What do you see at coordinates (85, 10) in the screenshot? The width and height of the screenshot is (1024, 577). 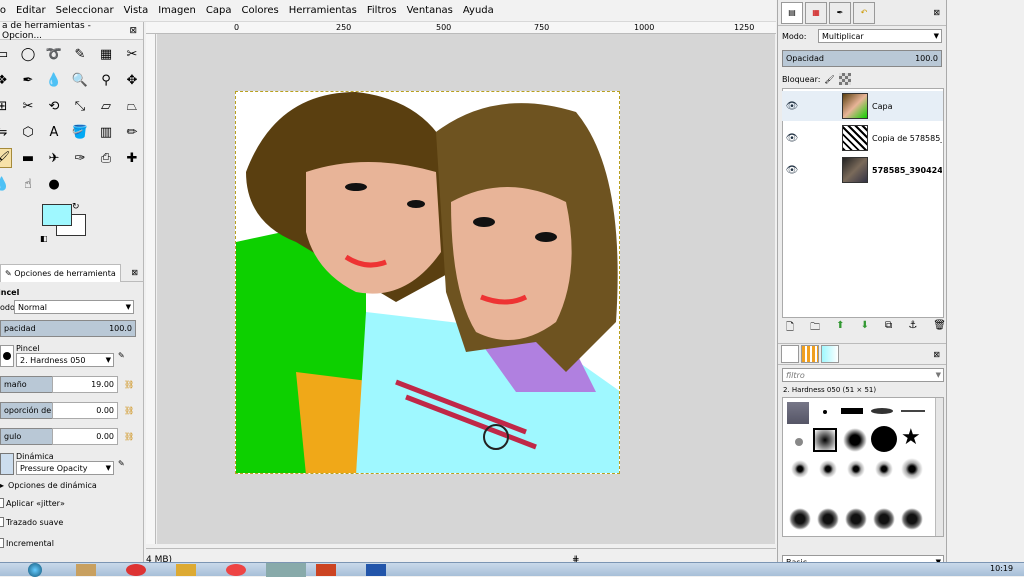 I see `menu-seleccionar: Seleccionar` at bounding box center [85, 10].